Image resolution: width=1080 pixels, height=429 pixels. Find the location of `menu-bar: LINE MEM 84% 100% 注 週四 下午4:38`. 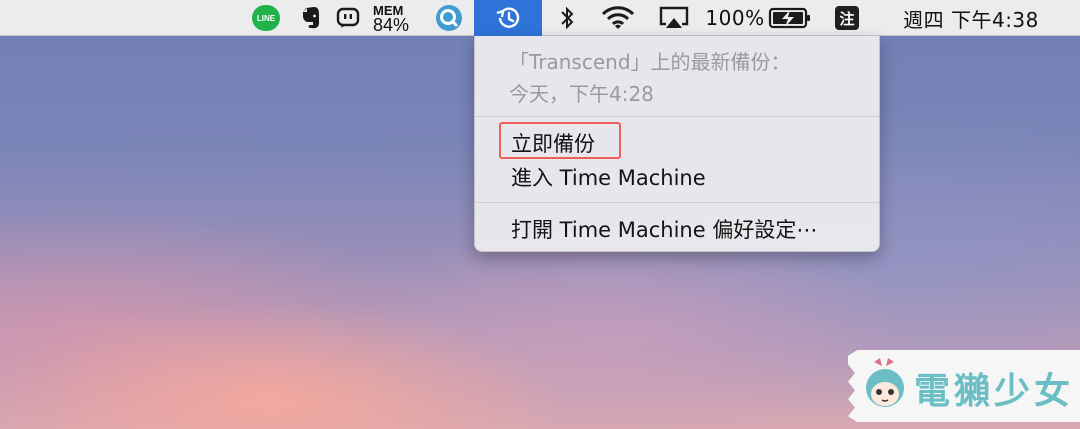

menu-bar: LINE MEM 84% 100% 注 週四 下午4:38 is located at coordinates (540, 18).